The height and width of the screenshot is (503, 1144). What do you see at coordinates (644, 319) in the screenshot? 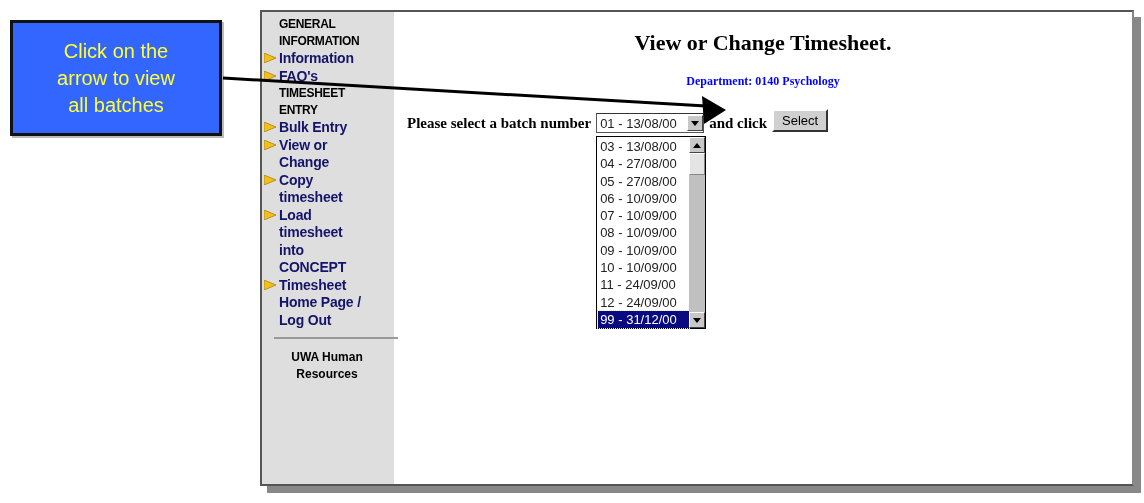
I see `dropdown-option: 99 - 31/12/00` at bounding box center [644, 319].